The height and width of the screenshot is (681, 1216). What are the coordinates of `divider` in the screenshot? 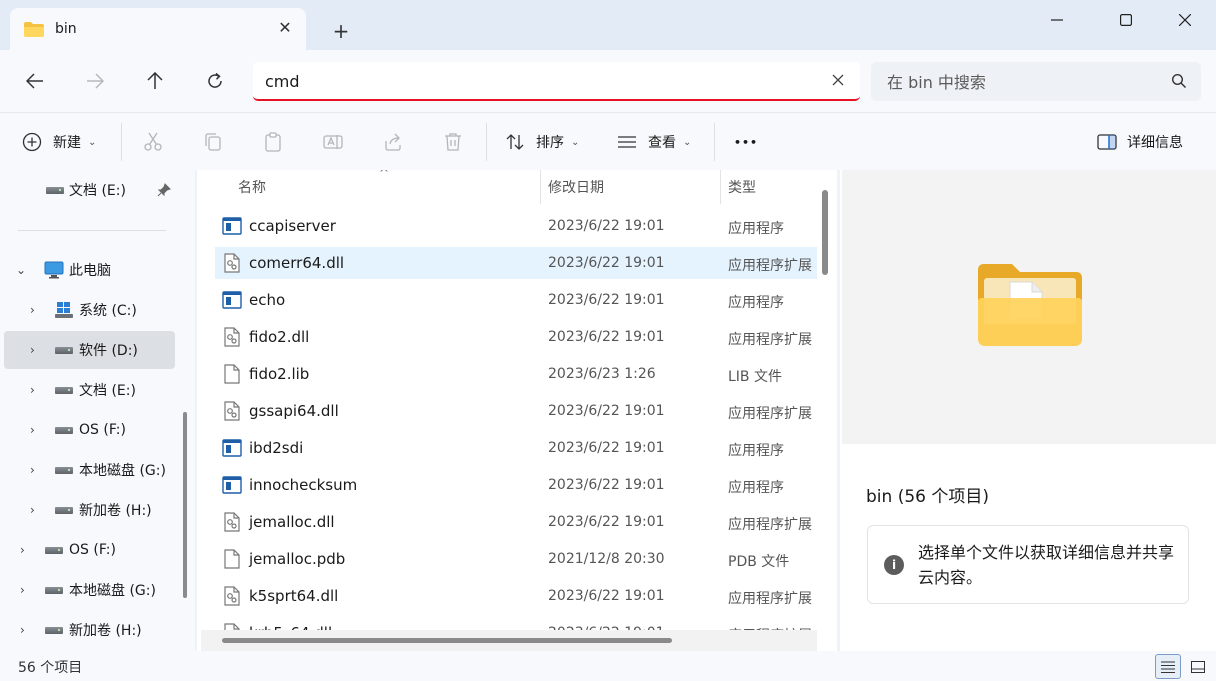 It's located at (714, 142).